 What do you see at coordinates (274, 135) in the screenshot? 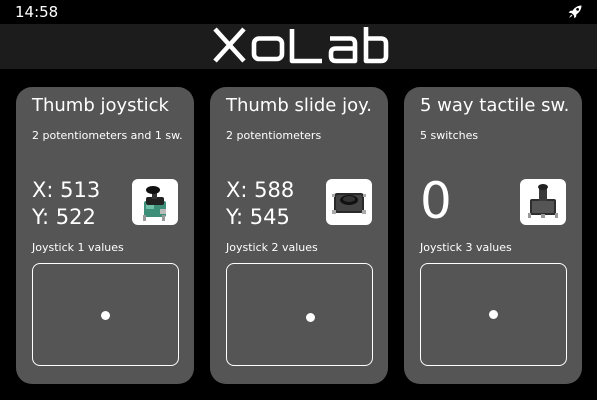
I see `card-subtitle: 2 potentiometers` at bounding box center [274, 135].